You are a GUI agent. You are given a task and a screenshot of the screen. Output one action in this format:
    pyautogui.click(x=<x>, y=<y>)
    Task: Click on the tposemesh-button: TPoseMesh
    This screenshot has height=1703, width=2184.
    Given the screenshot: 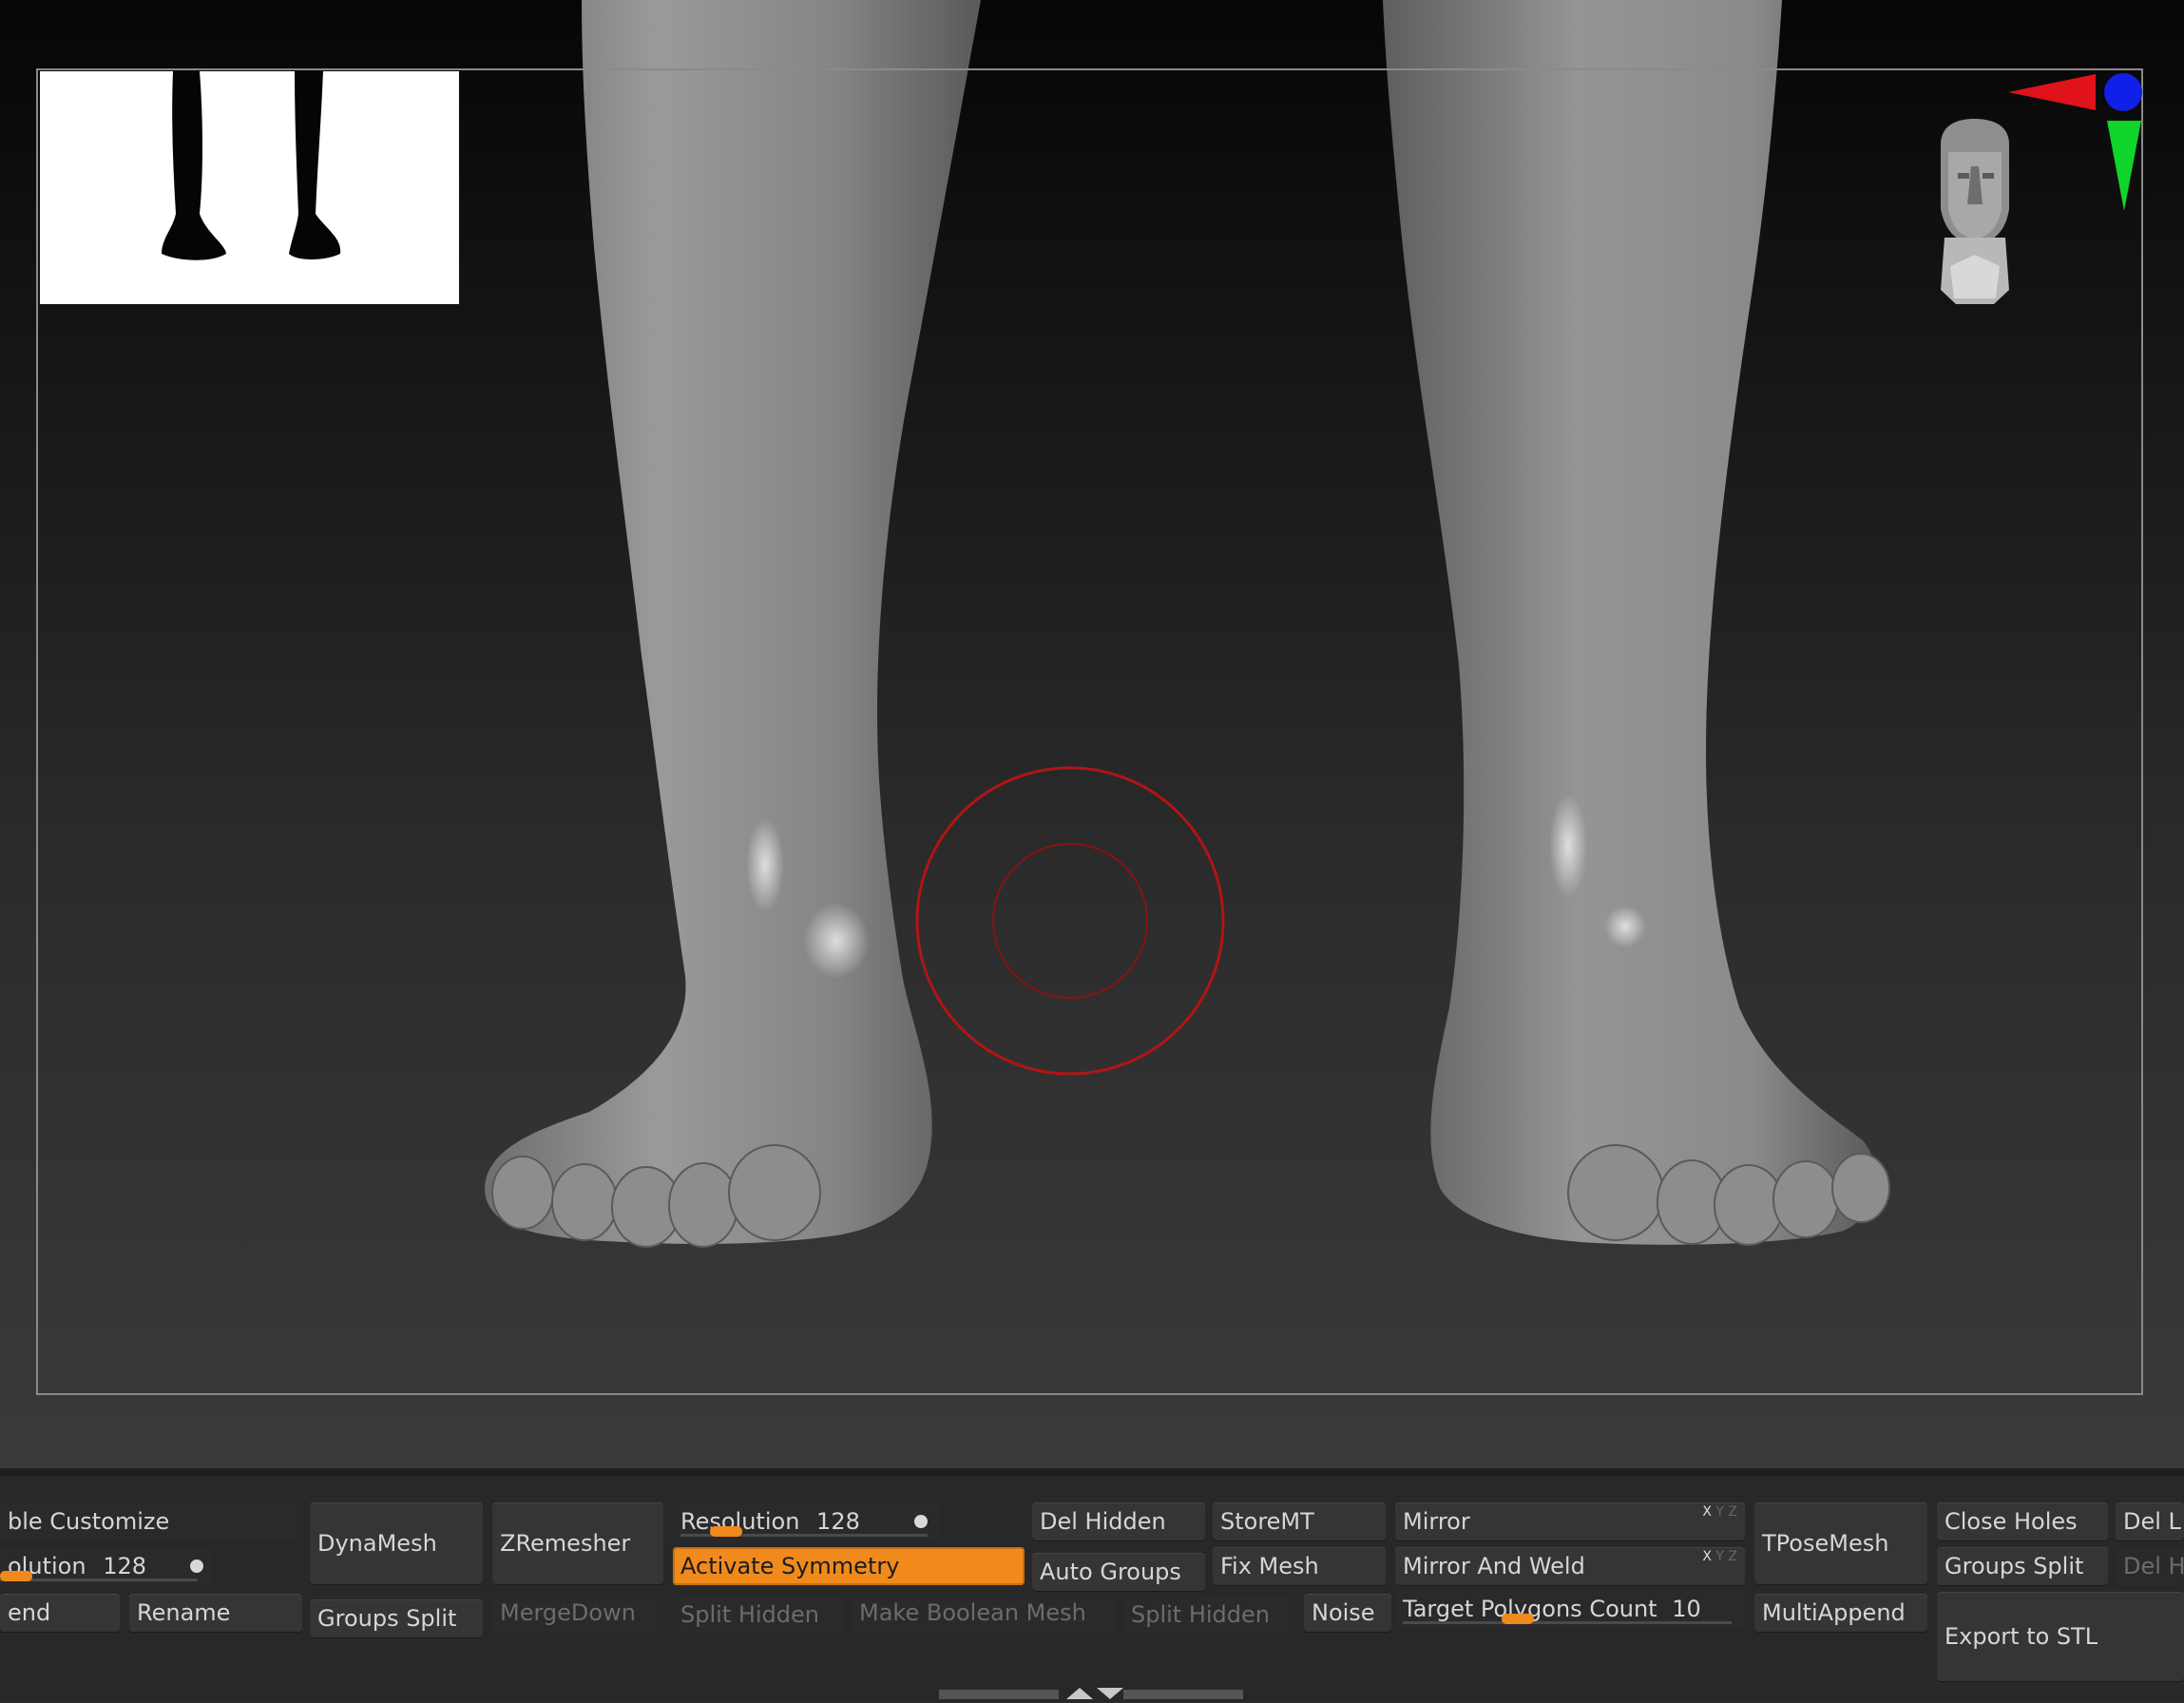 What is the action you would take?
    pyautogui.click(x=1840, y=1543)
    